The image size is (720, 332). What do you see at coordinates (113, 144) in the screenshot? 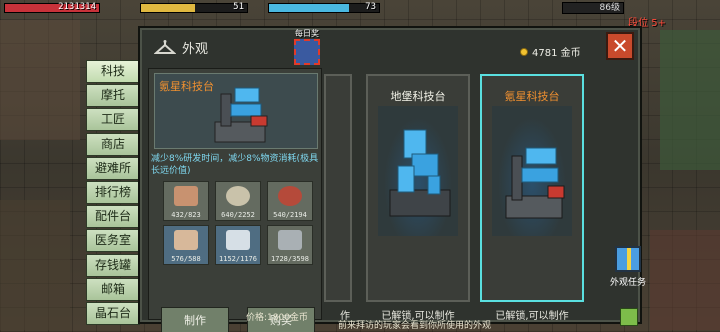
I see `menu-item-shop: 商店` at bounding box center [113, 144].